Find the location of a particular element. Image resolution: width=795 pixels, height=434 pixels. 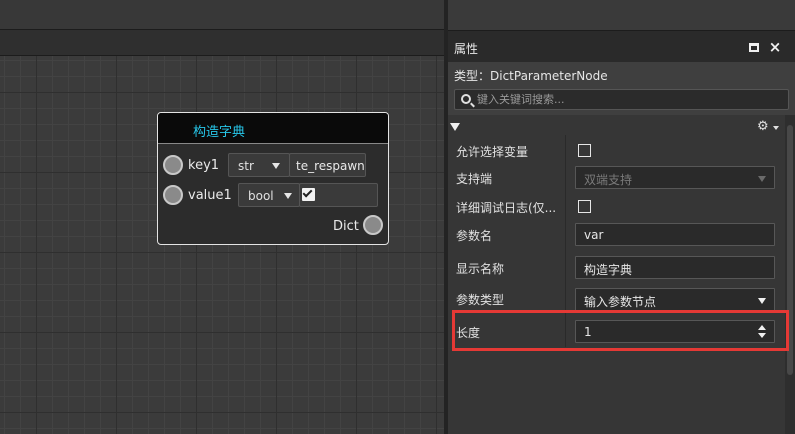

prop-label: 参数类型 is located at coordinates (480, 300).